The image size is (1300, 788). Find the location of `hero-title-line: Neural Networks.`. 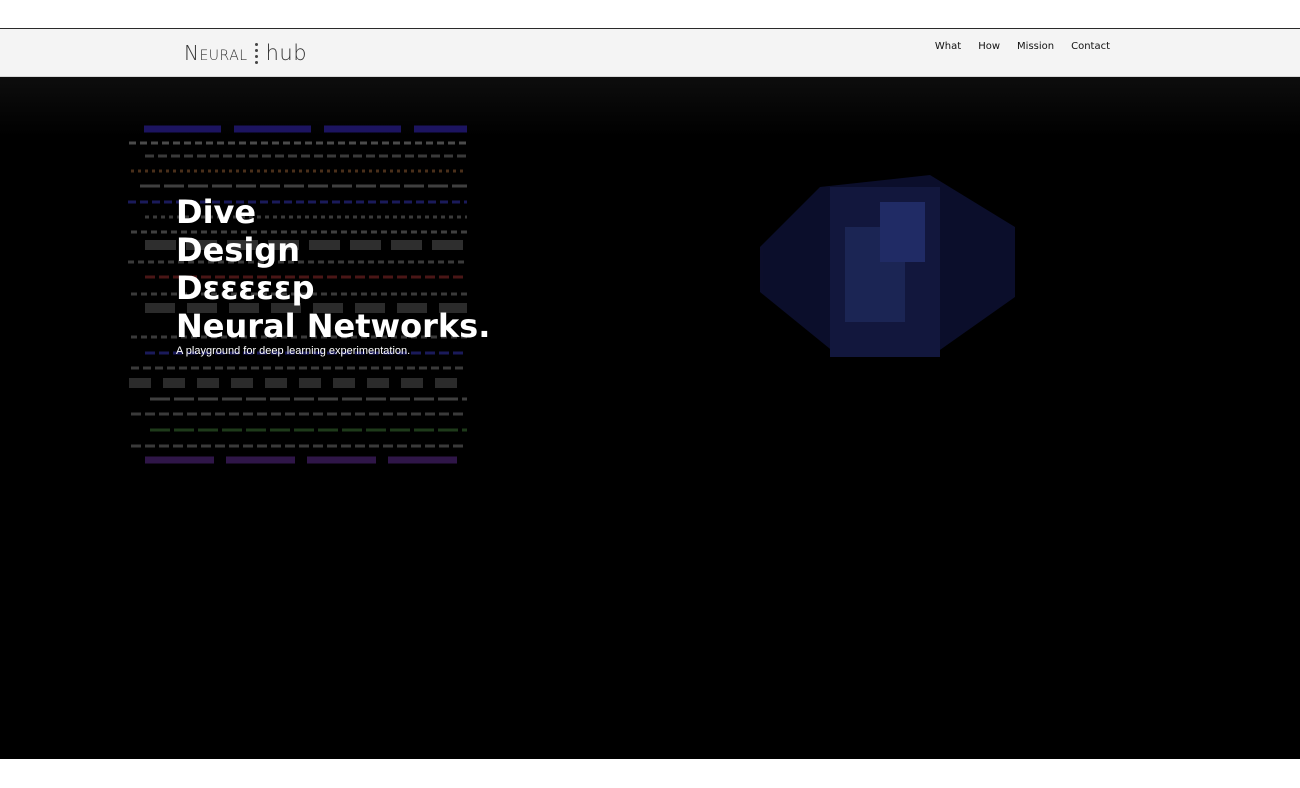

hero-title-line: Neural Networks. is located at coordinates (333, 326).